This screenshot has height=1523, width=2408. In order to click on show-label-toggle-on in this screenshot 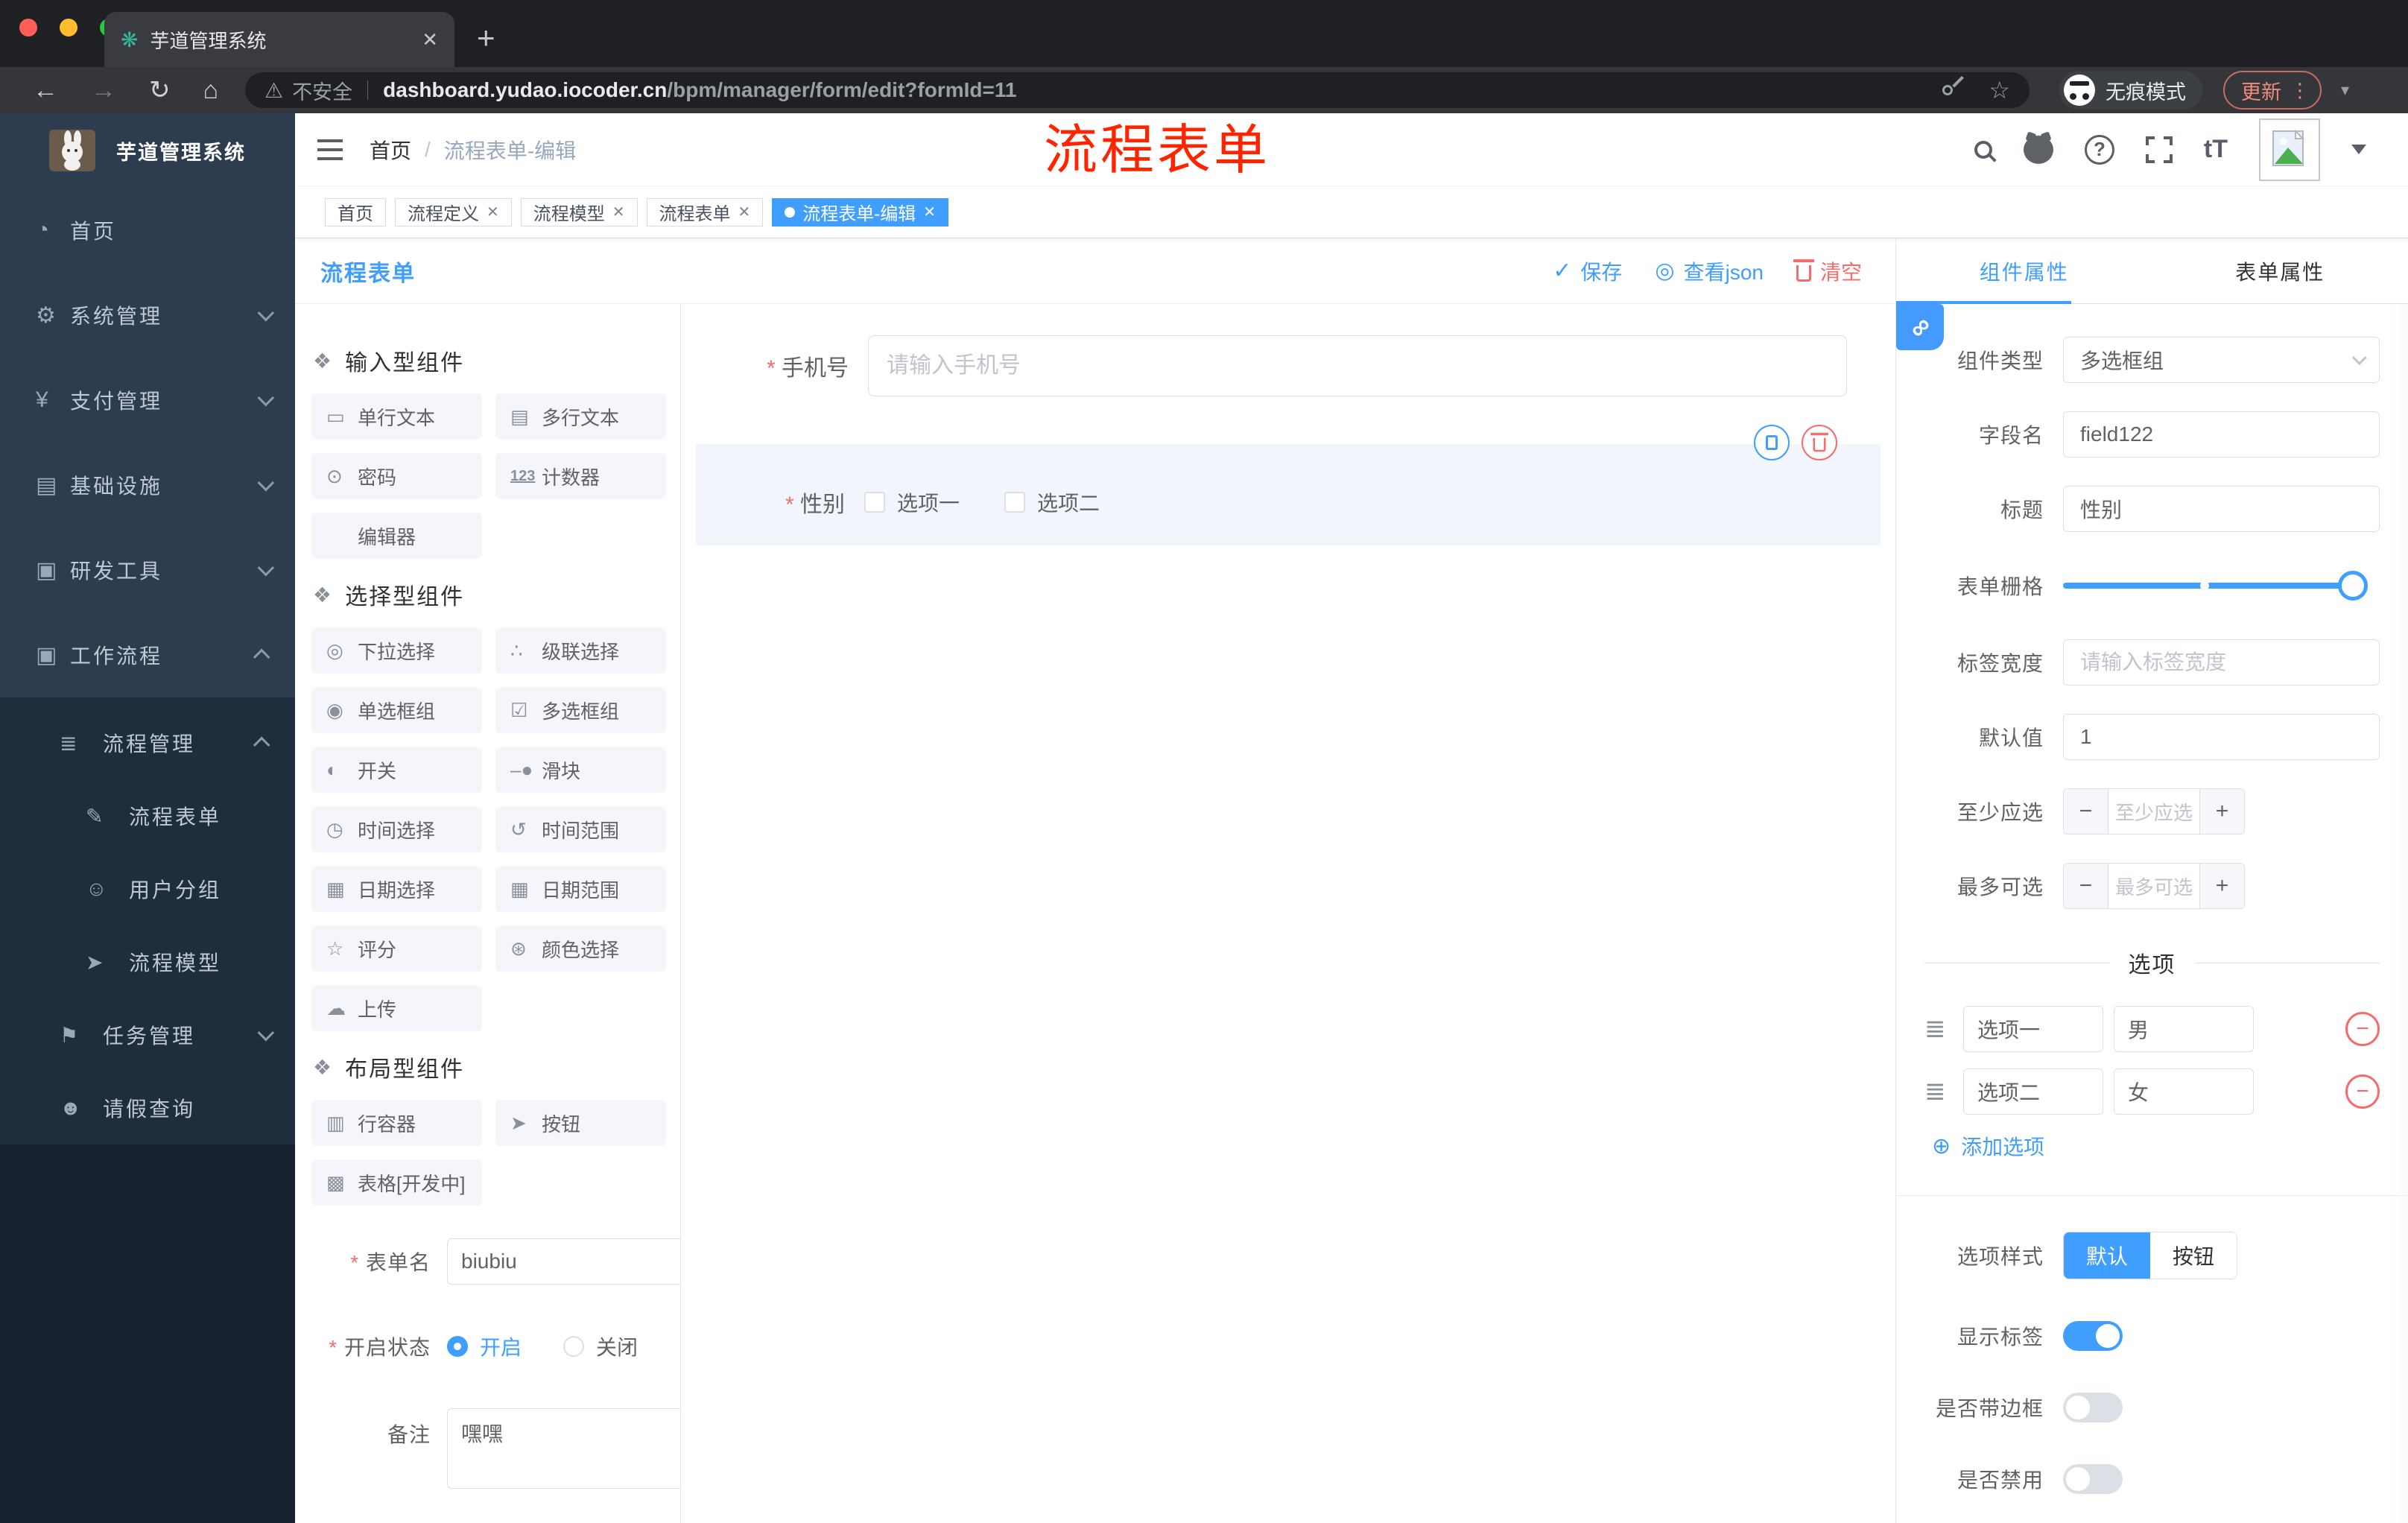, I will do `click(2093, 1336)`.